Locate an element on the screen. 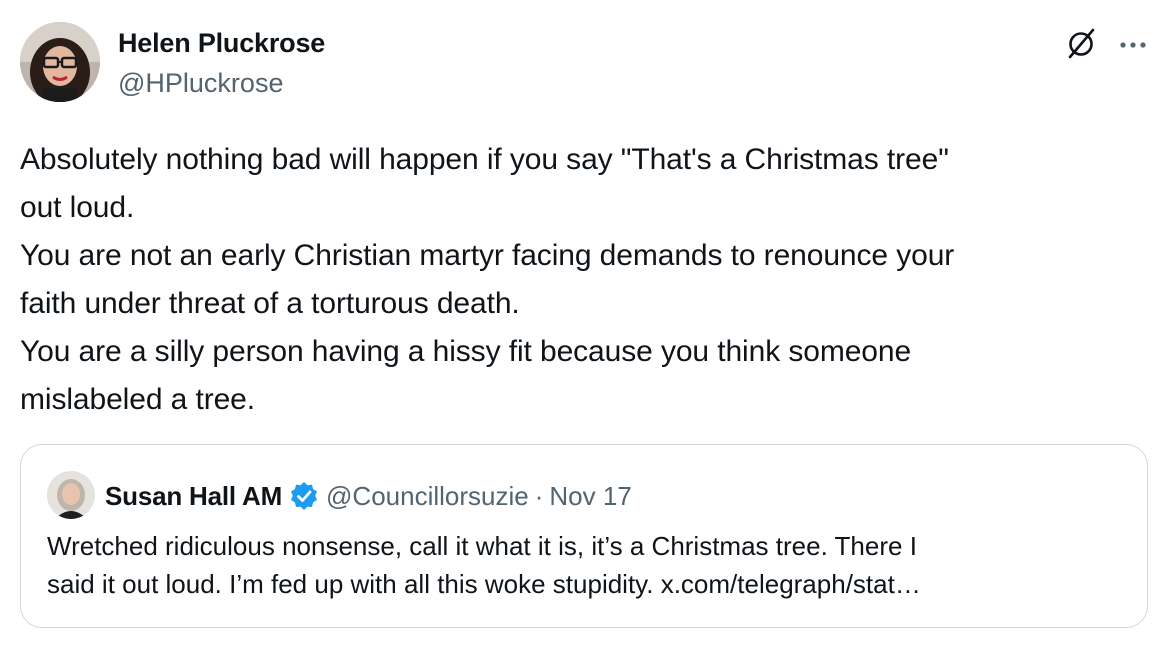  quoted-author-avatar is located at coordinates (71, 495).